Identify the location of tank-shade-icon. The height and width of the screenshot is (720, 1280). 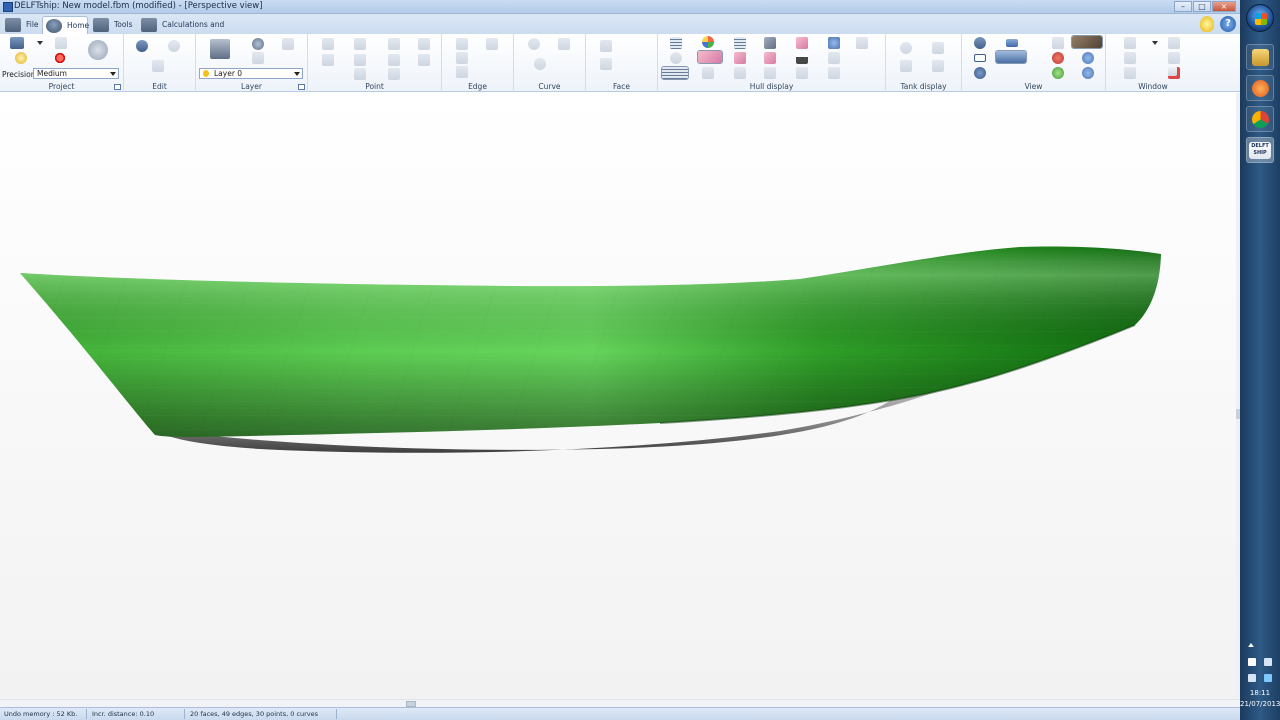
(906, 48).